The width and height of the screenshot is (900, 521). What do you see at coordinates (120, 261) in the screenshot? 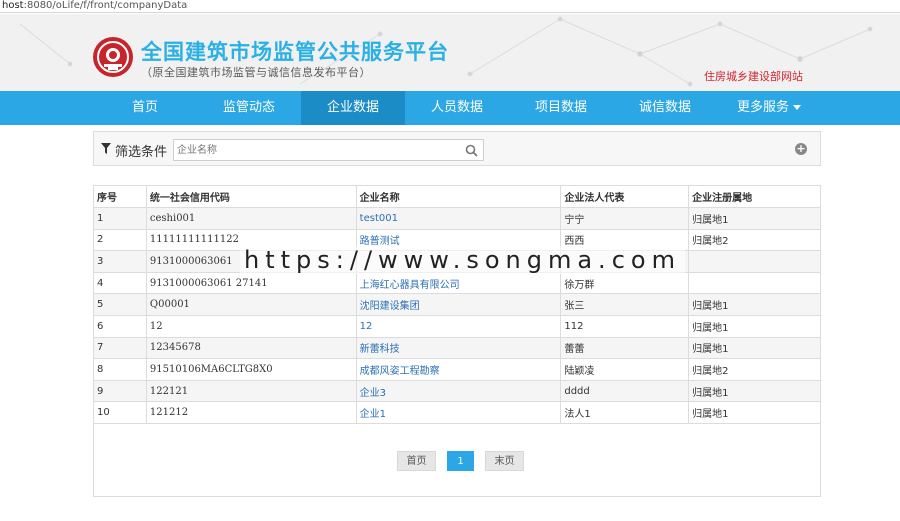
I see `cell-index: 3` at bounding box center [120, 261].